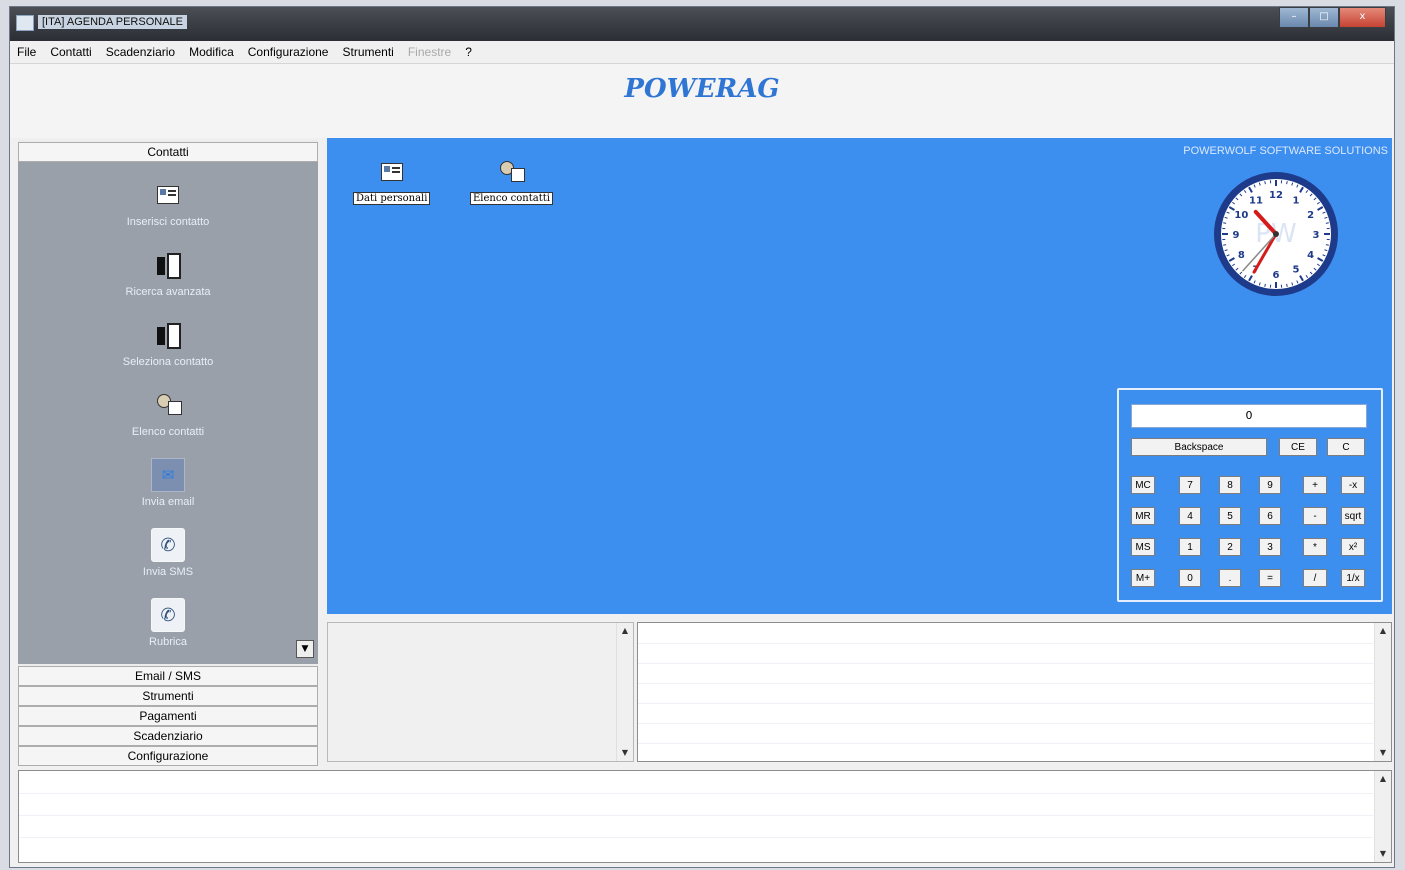 This screenshot has width=1405, height=870. I want to click on sidebar-item-rubrica: ✆ Rubrica, so click(168, 623).